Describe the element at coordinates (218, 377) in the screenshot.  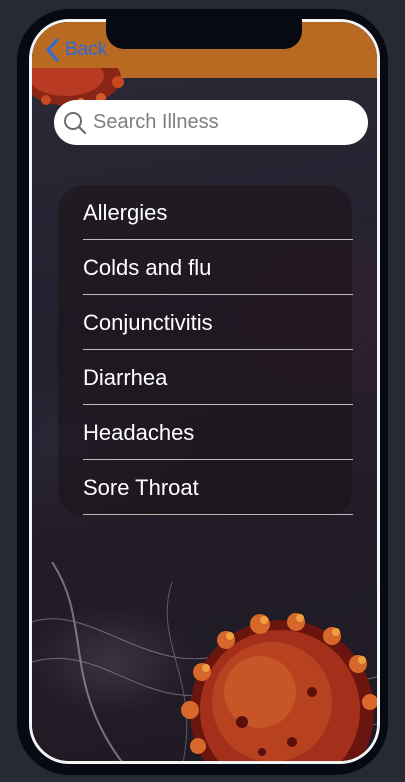
I see `list-item-diarrhea: Diarrhea` at that location.